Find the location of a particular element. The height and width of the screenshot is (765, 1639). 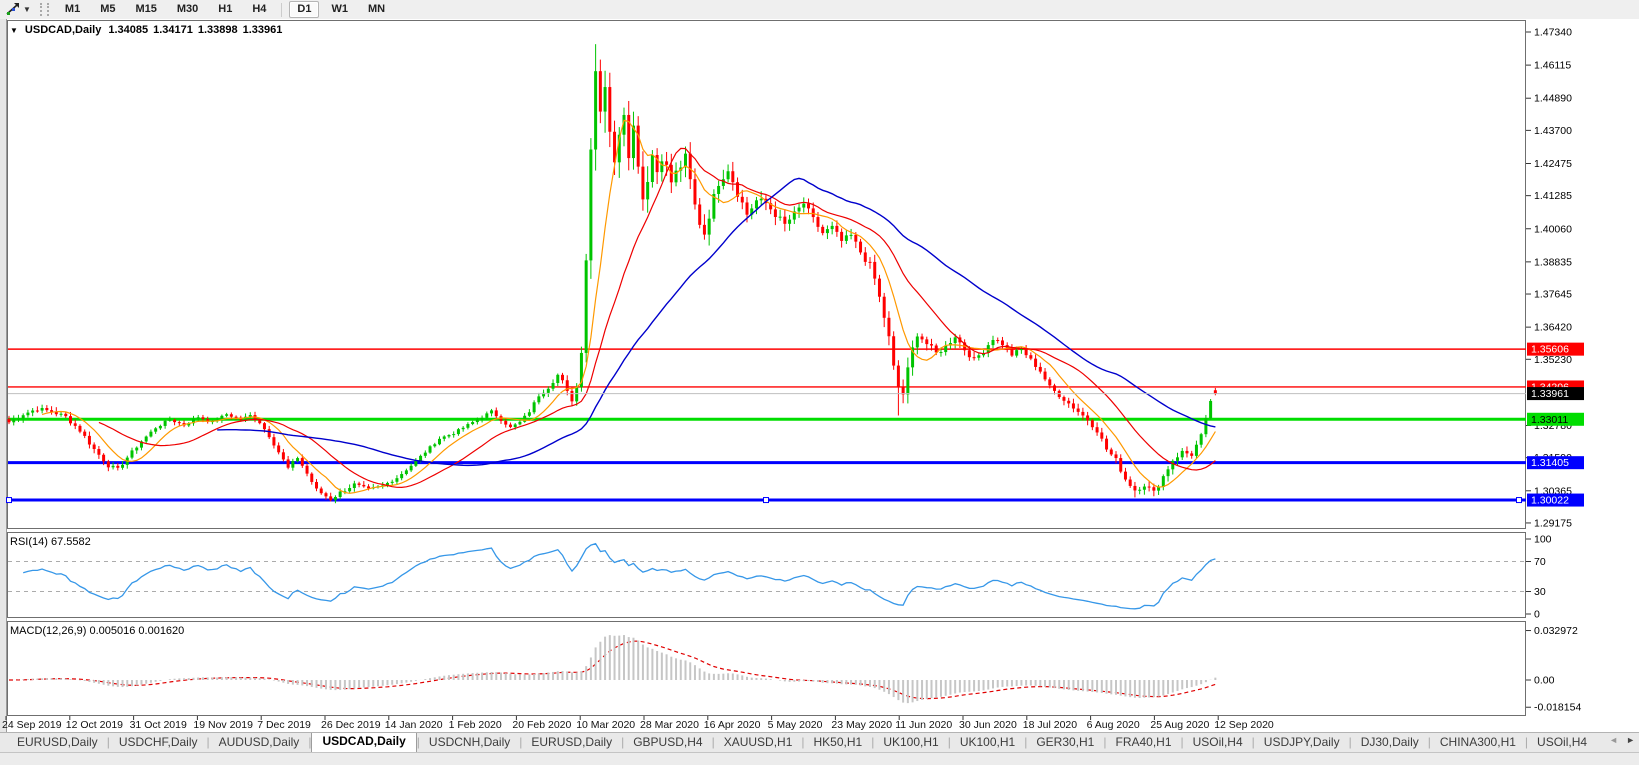

svg-text: 7 Dec 2019 is located at coordinates (284, 725).